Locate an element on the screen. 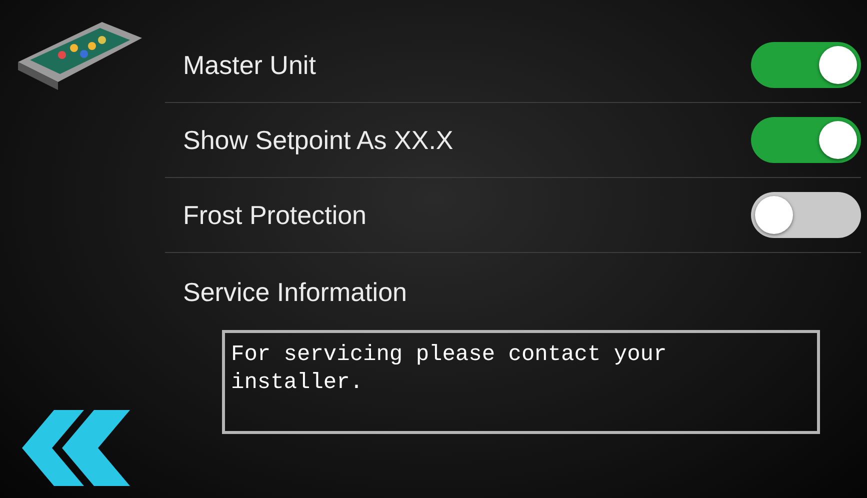 This screenshot has height=498, width=867. setting-label: Show Setpoint As XX.X is located at coordinates (318, 140).